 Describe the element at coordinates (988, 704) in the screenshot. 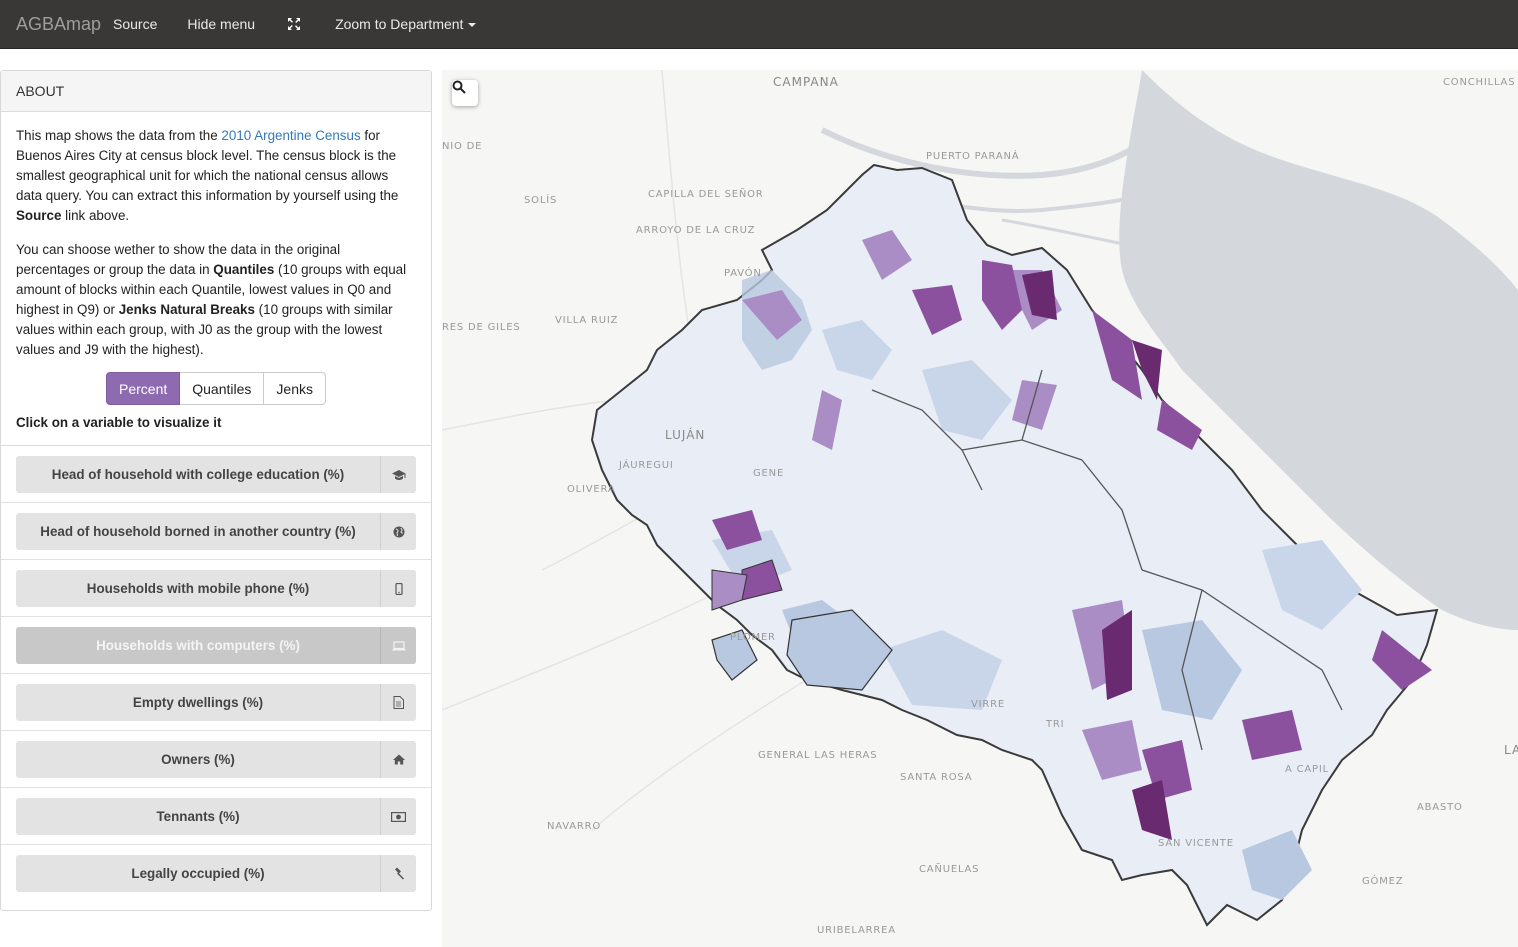

I see `place-label: VIRRE` at that location.